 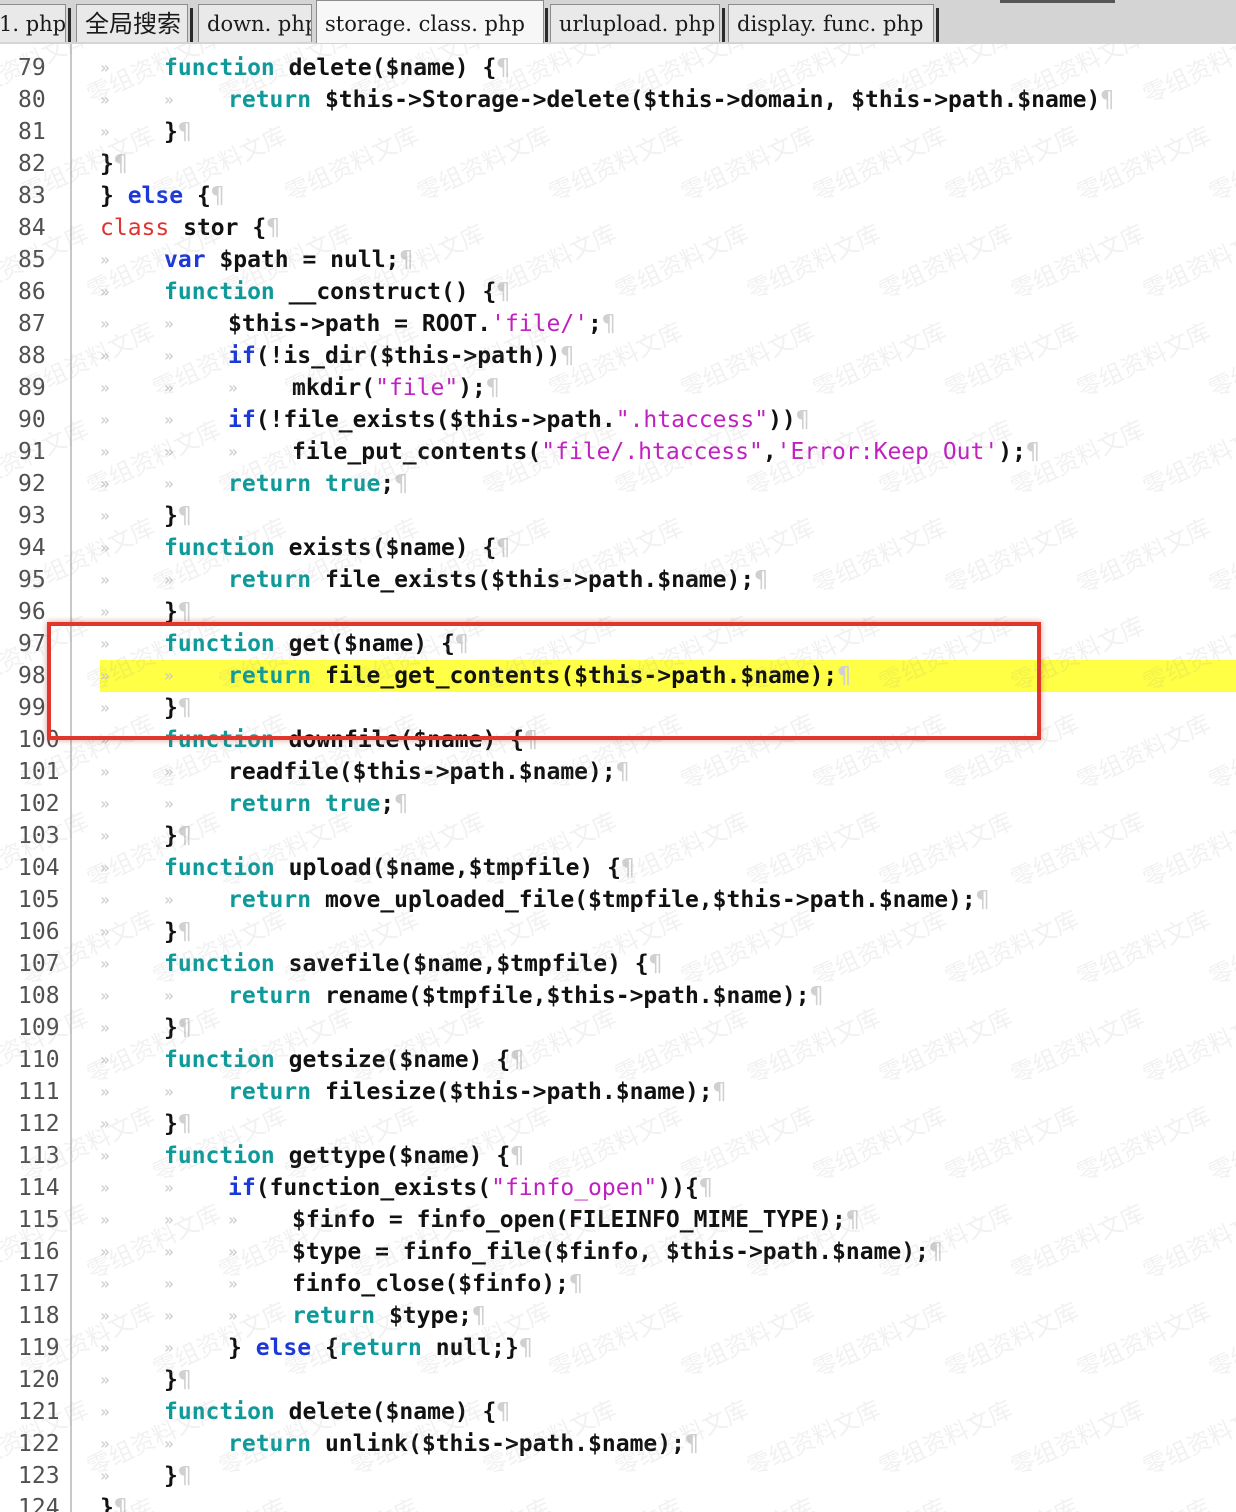 What do you see at coordinates (430, 1316) in the screenshot?
I see `code-token: $type;` at bounding box center [430, 1316].